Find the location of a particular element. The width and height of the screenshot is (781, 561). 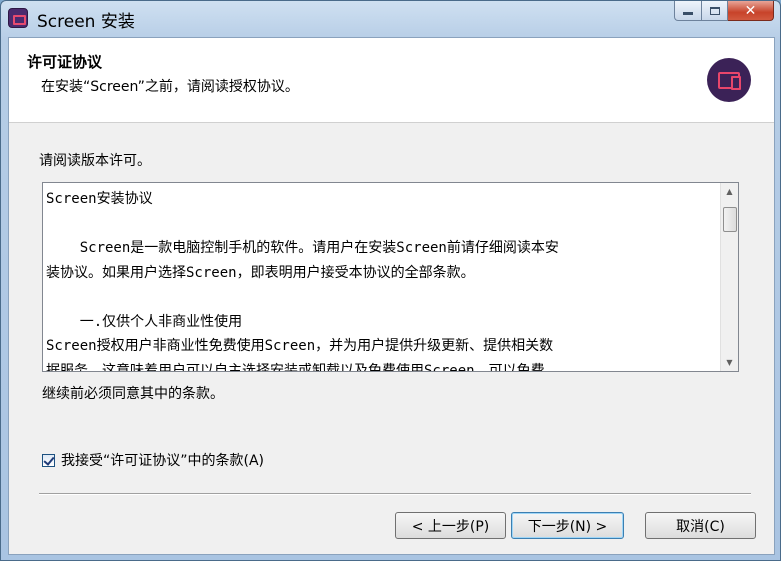

cancel-button: 取消(C) is located at coordinates (700, 525).